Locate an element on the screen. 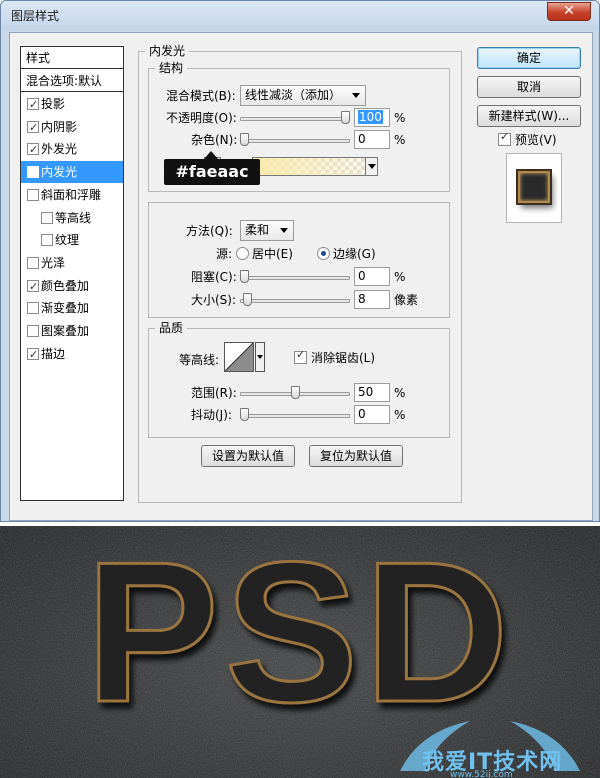  preview-checkbox is located at coordinates (504, 138).